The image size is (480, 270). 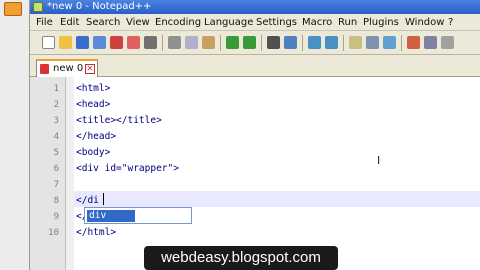 I want to click on sync-scroll-icon, so click(x=355, y=42).